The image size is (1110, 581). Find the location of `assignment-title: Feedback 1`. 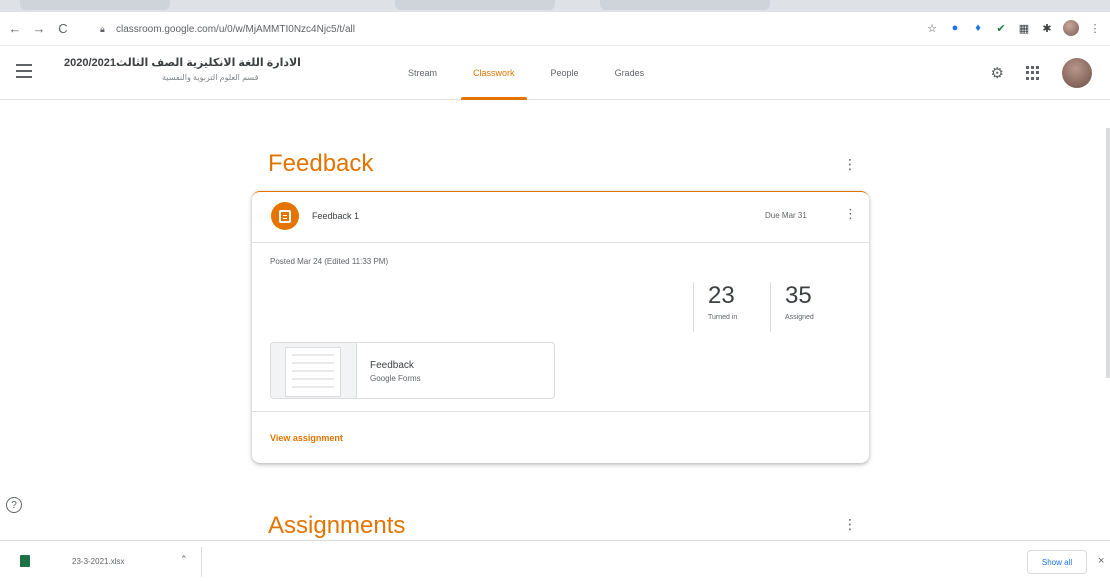

assignment-title: Feedback 1 is located at coordinates (335, 216).